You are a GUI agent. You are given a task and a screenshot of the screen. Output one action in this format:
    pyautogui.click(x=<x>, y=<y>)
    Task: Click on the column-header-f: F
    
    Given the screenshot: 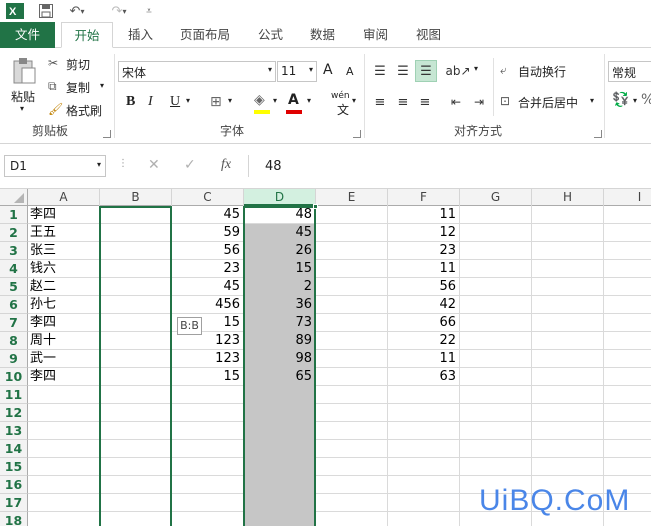 What is the action you would take?
    pyautogui.click(x=424, y=197)
    